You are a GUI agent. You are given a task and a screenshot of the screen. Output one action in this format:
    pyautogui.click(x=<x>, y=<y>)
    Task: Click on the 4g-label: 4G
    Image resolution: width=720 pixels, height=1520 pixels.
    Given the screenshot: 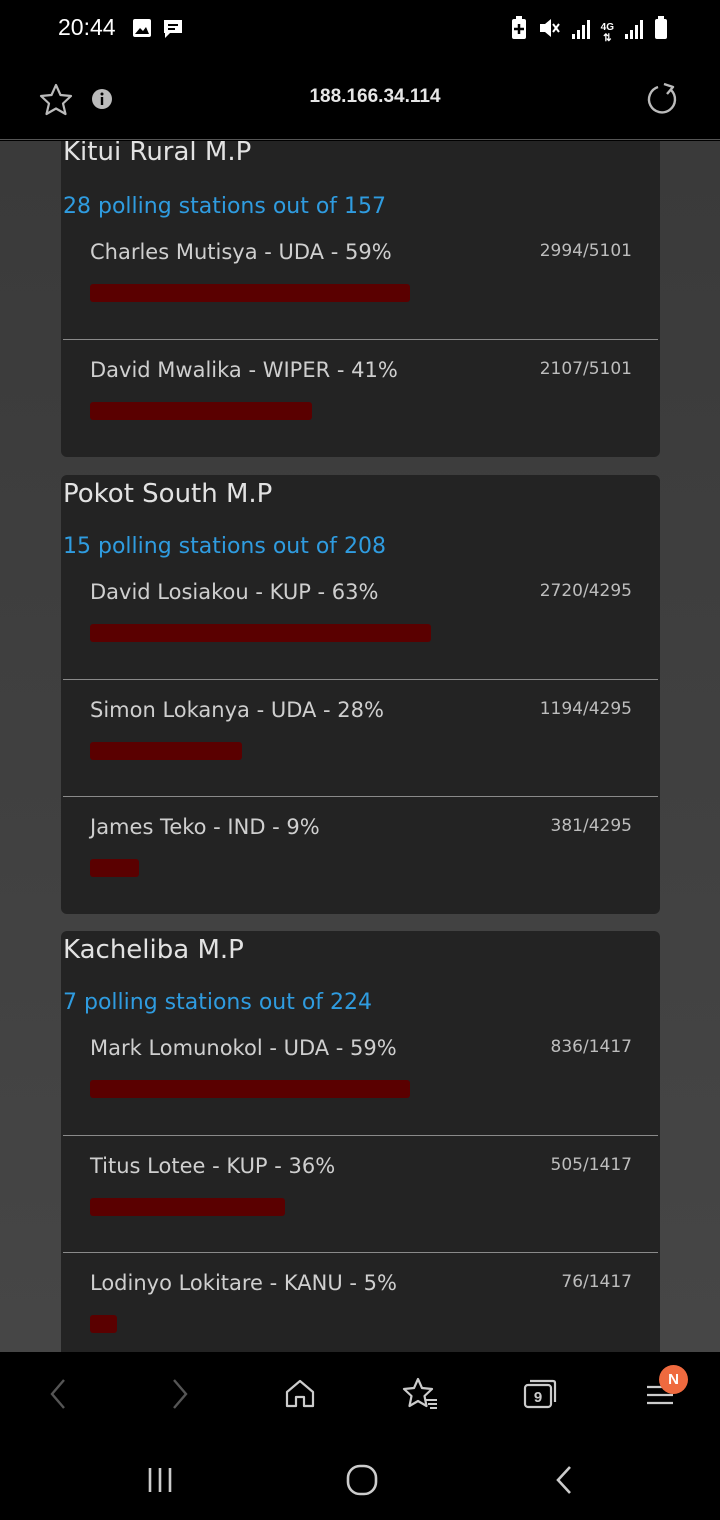 What is the action you would take?
    pyautogui.click(x=607, y=27)
    